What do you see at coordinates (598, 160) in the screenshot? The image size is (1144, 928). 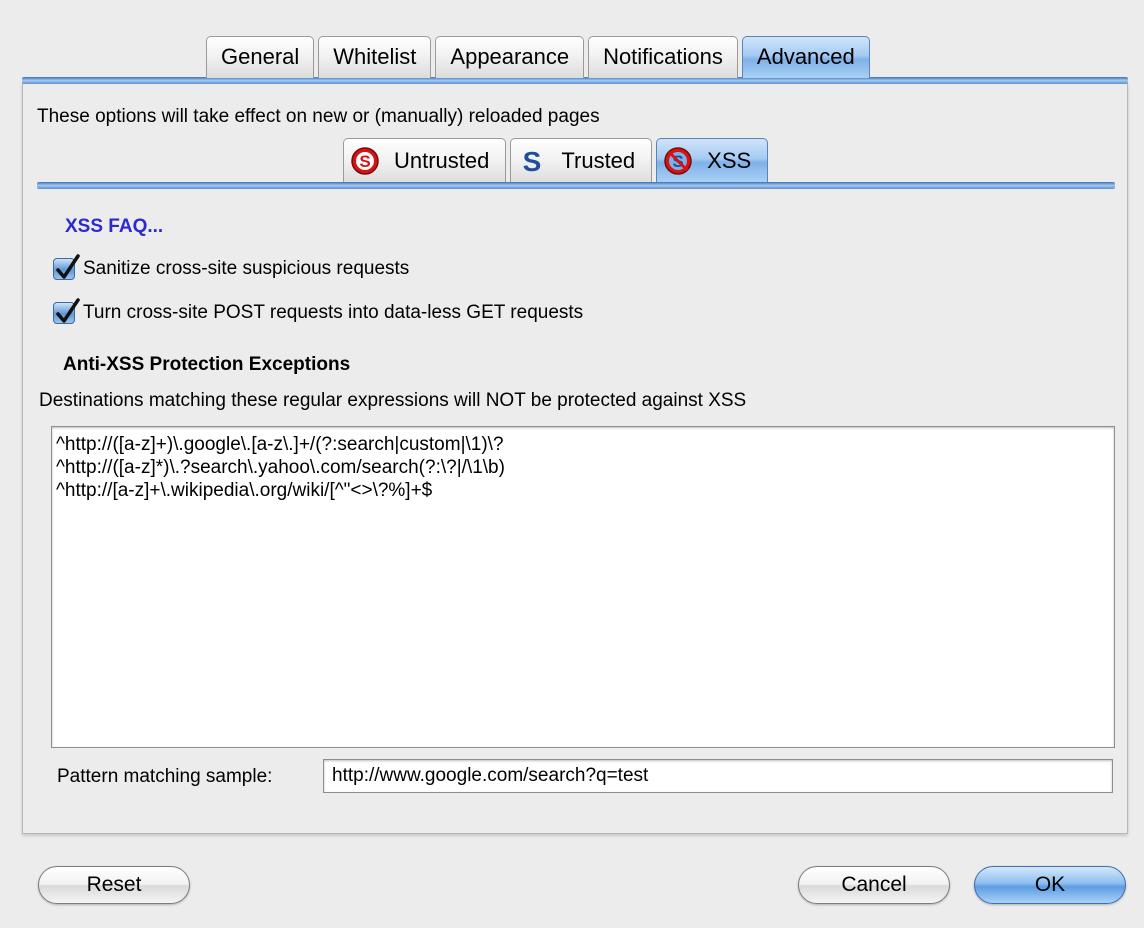 I see `subtab-trusted-label: Trusted` at bounding box center [598, 160].